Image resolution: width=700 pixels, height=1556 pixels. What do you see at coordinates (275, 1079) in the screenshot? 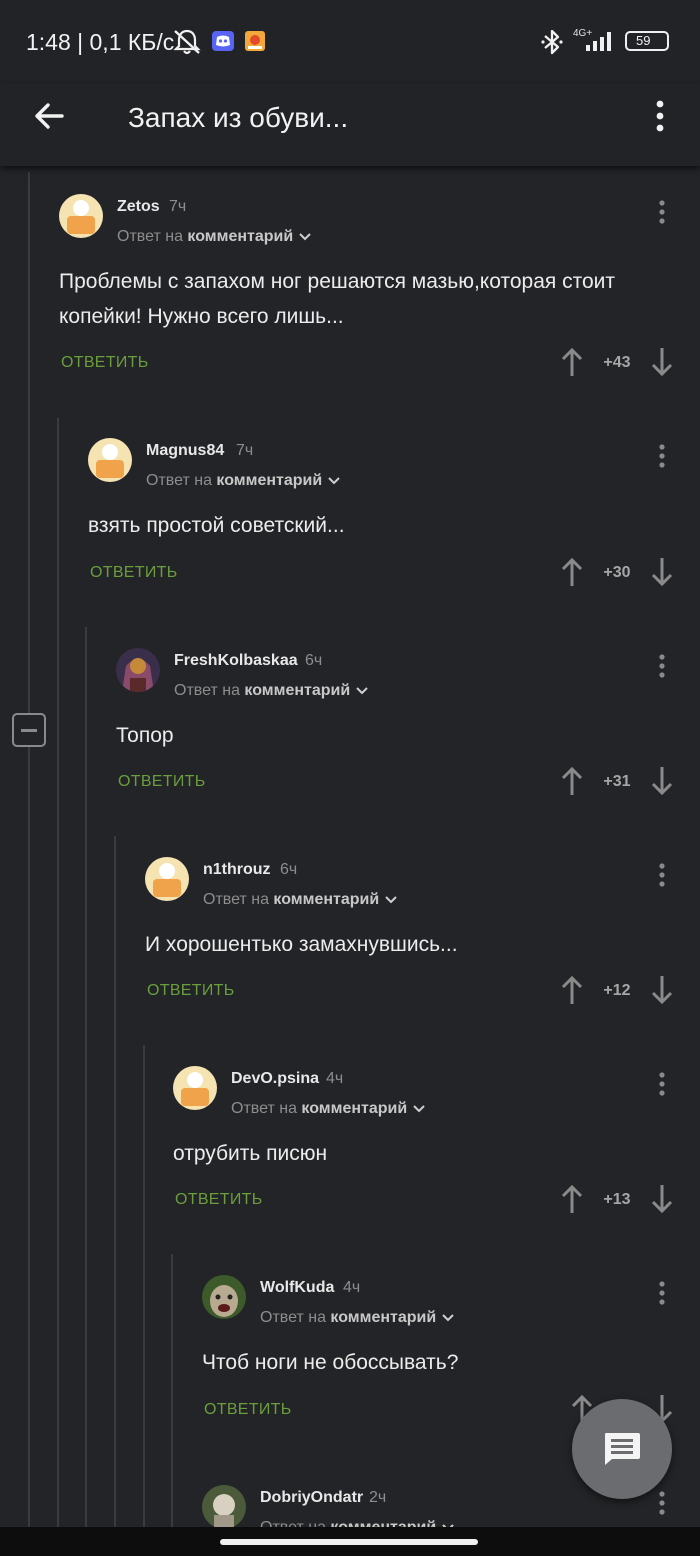
I see `comment-author: DevO.psina` at bounding box center [275, 1079].